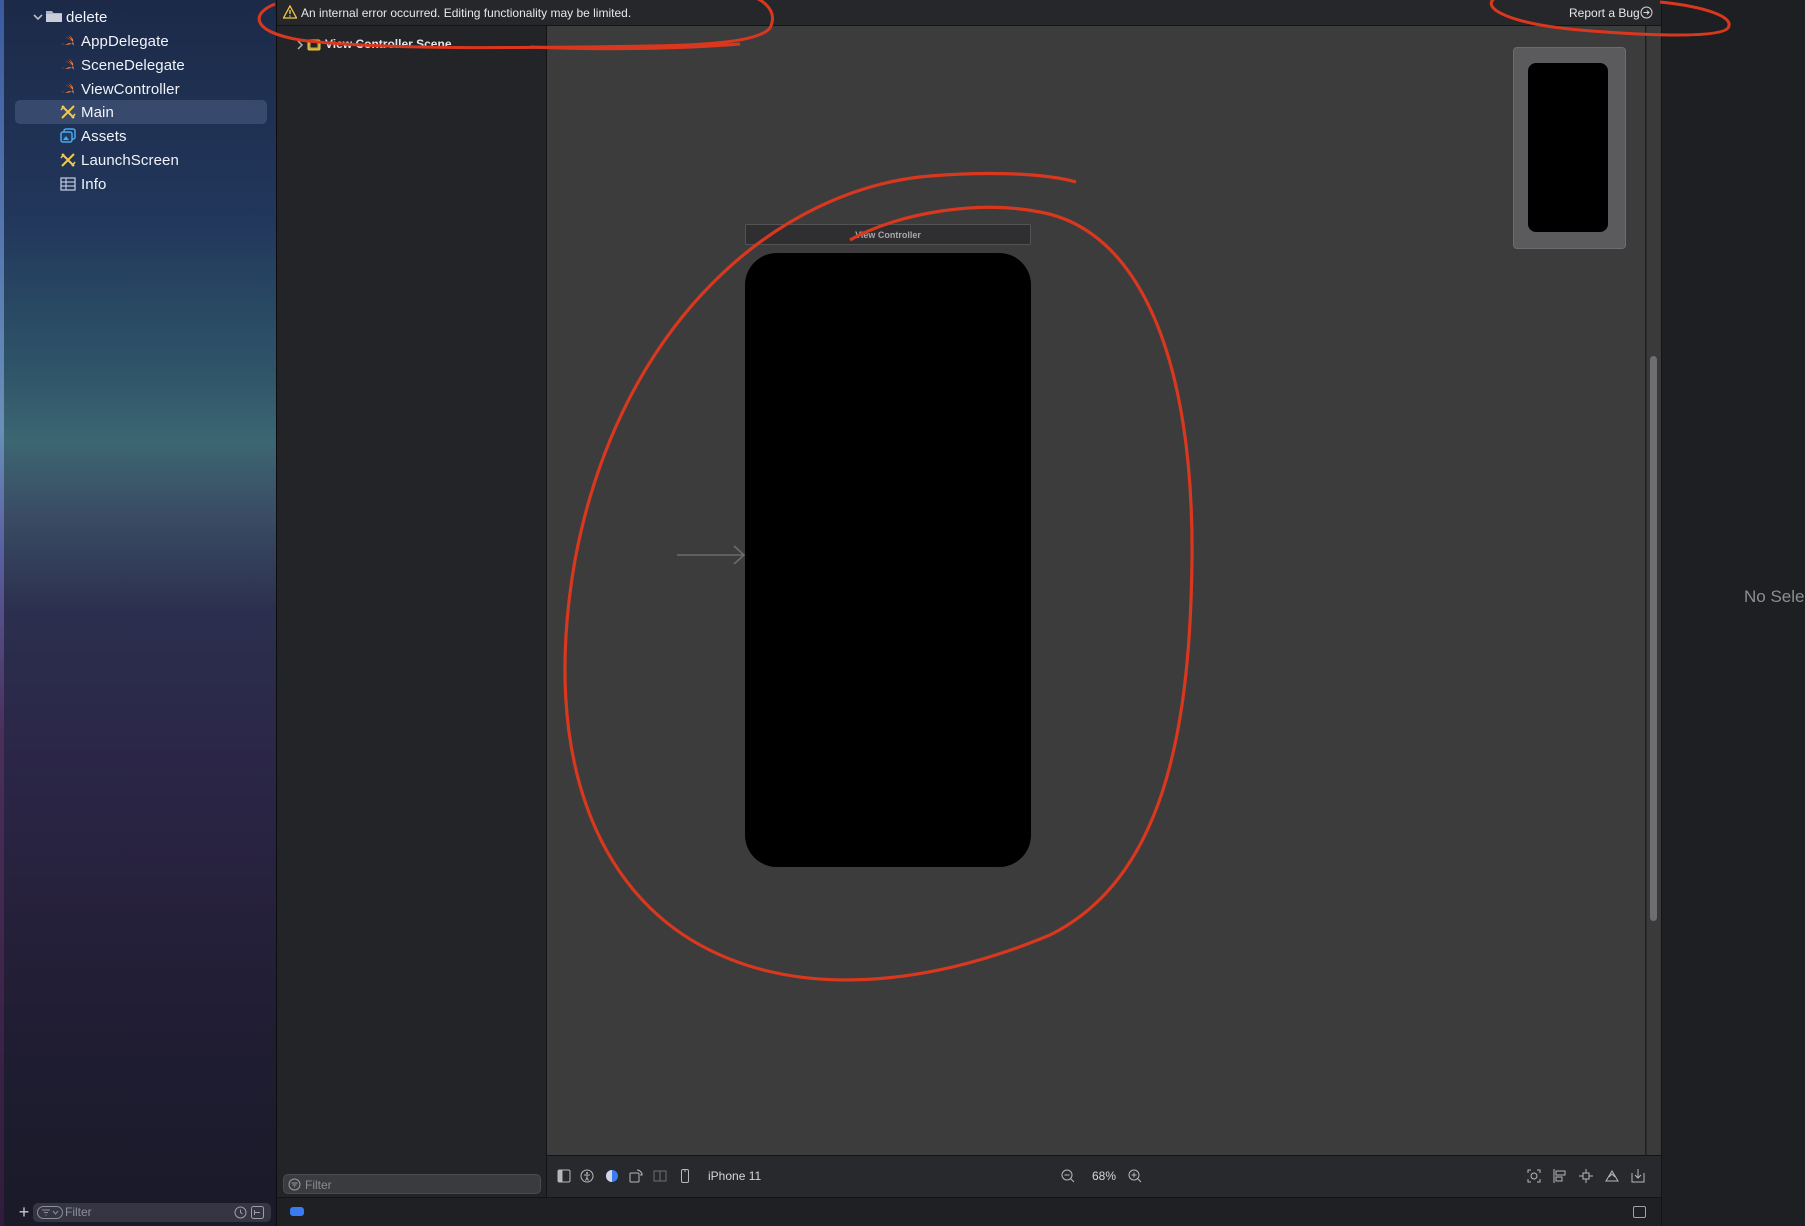  Describe the element at coordinates (1653, 638) in the screenshot. I see `vertical-scrollbar` at that location.